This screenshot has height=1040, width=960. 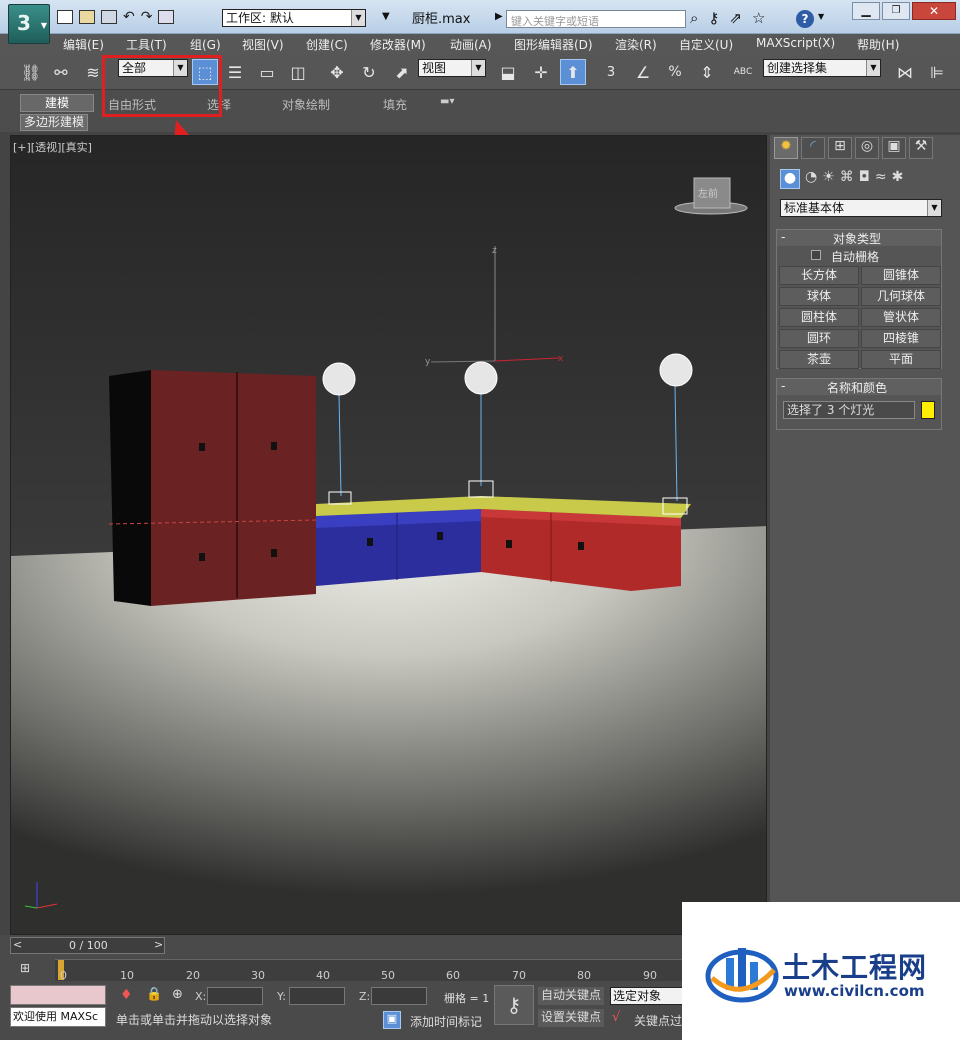 What do you see at coordinates (402, 72) in the screenshot?
I see `scale-icon: ⬈` at bounding box center [402, 72].